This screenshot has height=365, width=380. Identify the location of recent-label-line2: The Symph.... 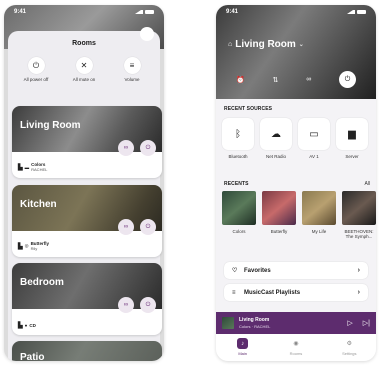
(359, 237).